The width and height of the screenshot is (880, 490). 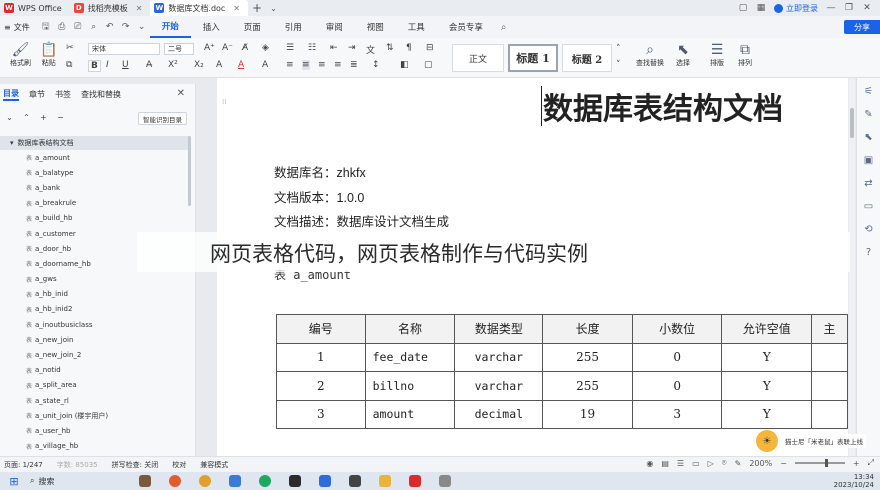 What do you see at coordinates (37, 94) in the screenshot?
I see `tab-chapters: 章节` at bounding box center [37, 94].